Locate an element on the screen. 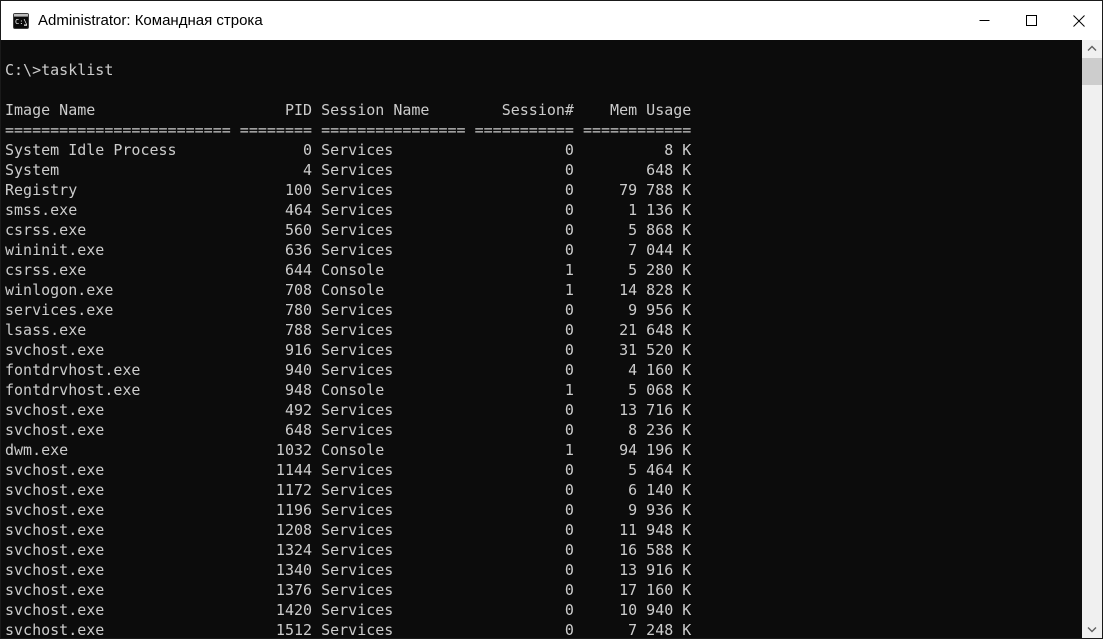 This screenshot has height=639, width=1103. minimize-button is located at coordinates (984, 20).